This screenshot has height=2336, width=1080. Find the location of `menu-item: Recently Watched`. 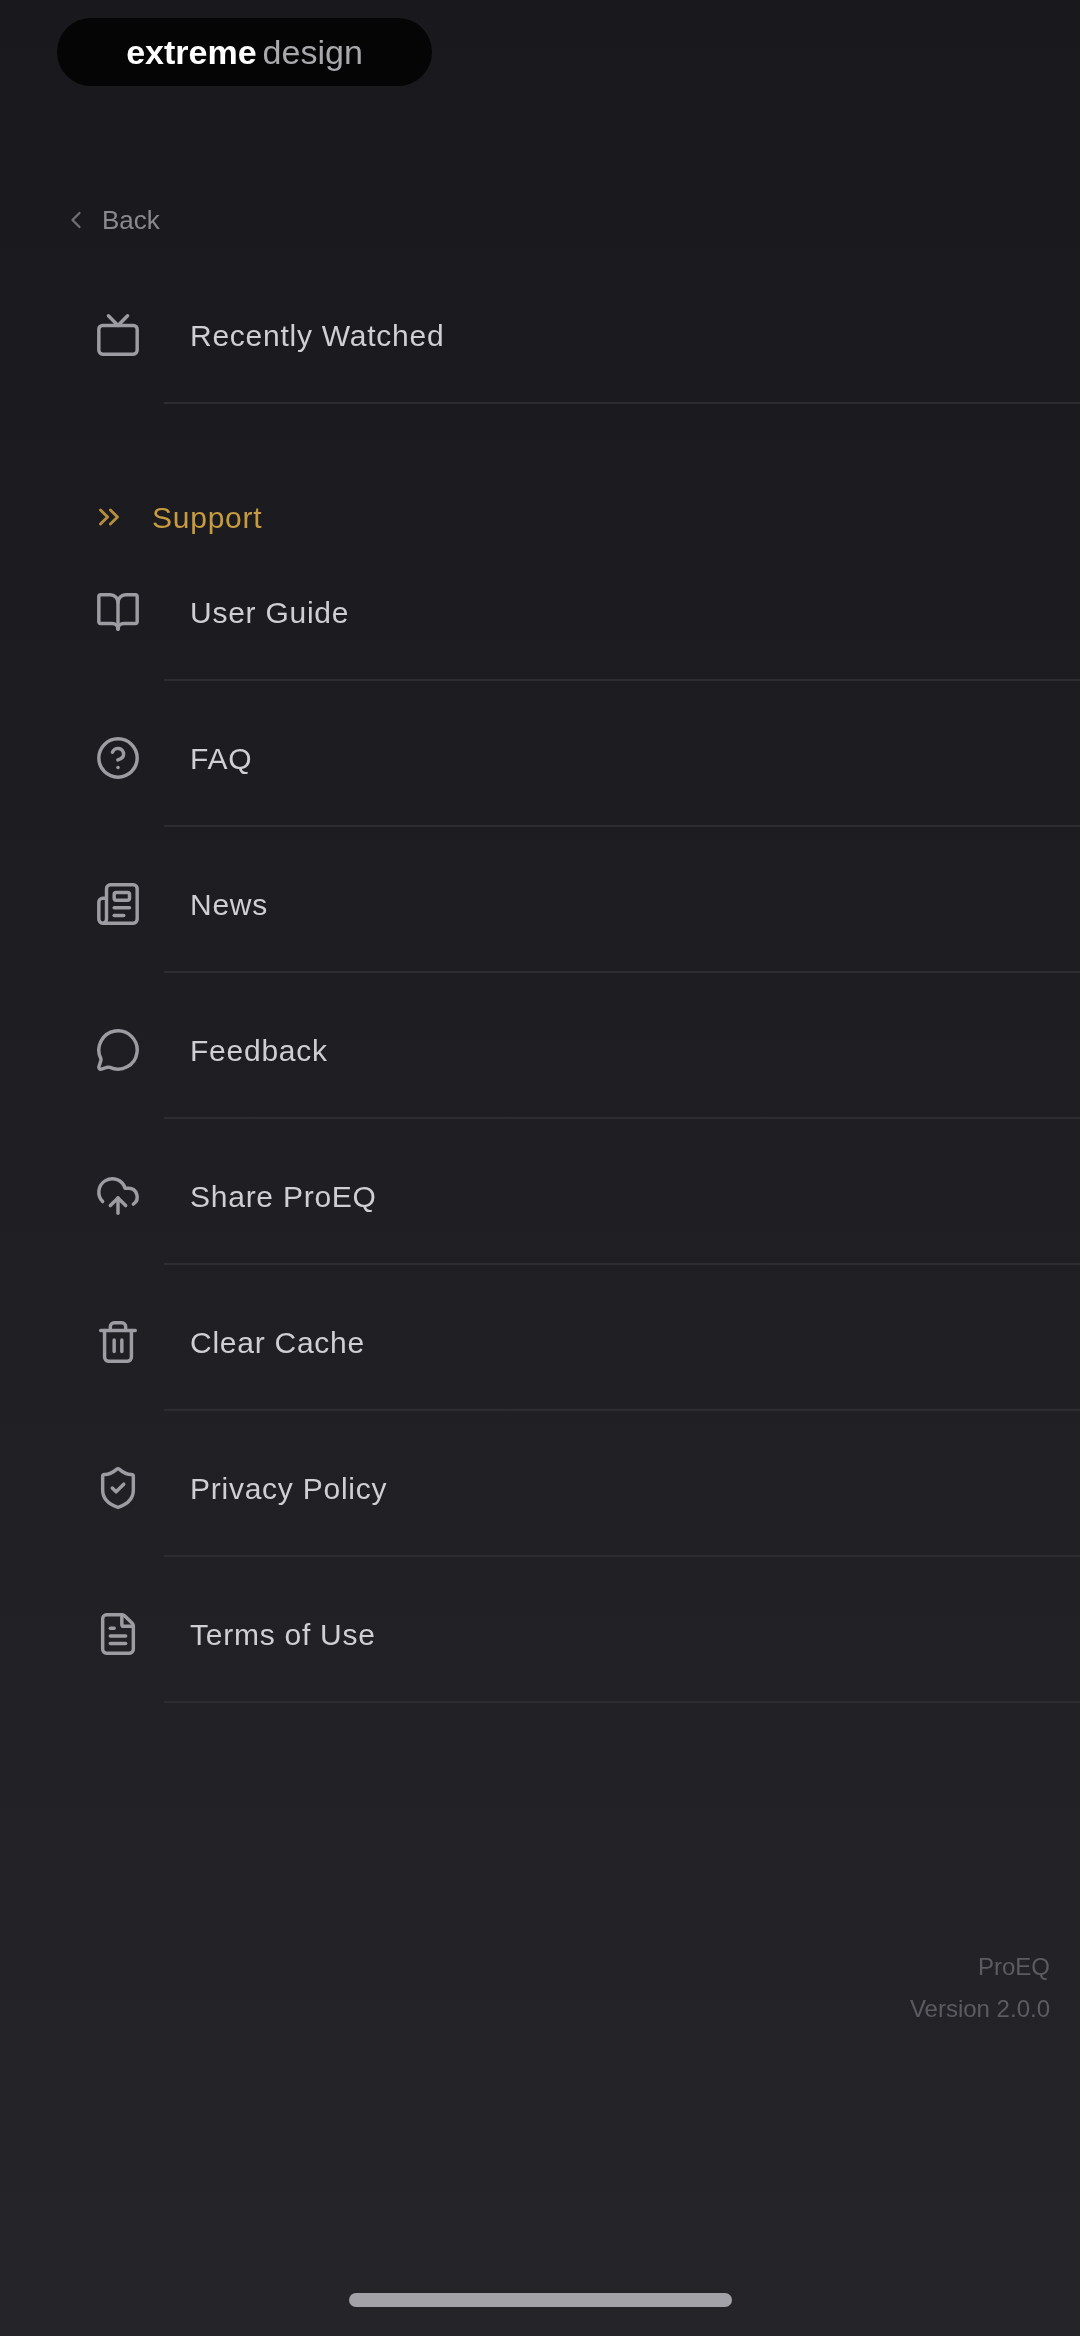

menu-item: Recently Watched is located at coordinates (540, 335).